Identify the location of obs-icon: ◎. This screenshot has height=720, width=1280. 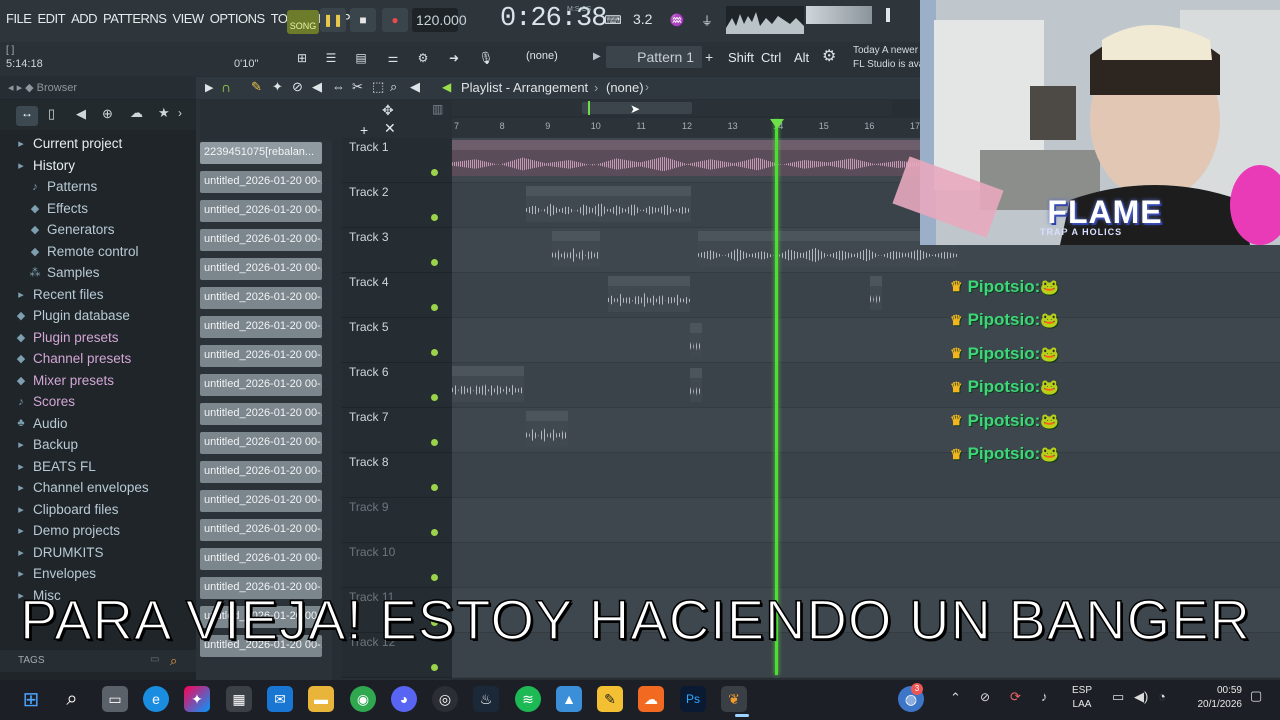
(445, 699).